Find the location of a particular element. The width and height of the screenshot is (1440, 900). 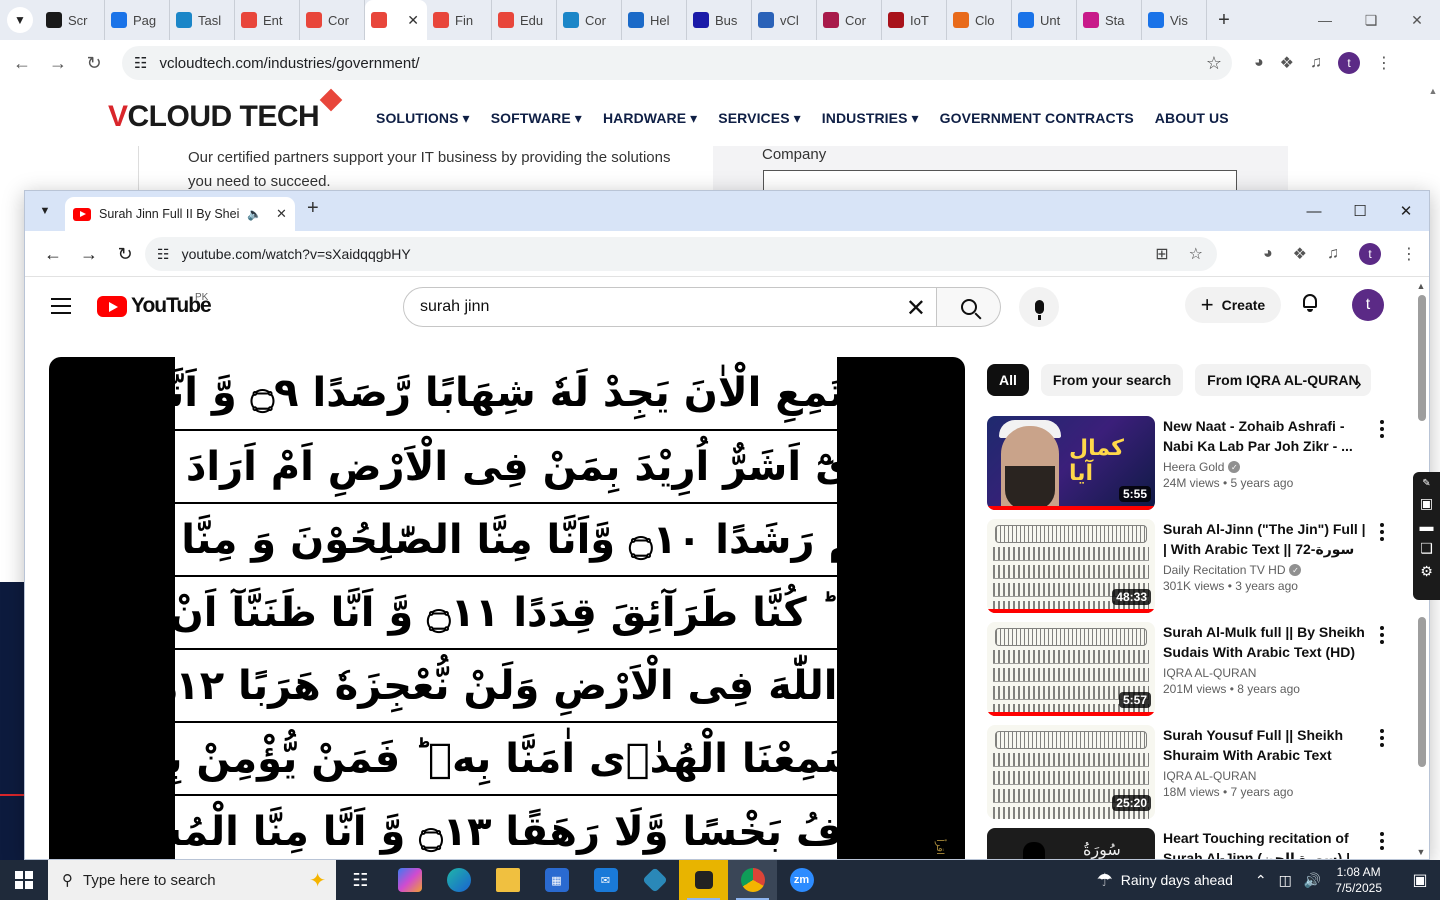

network-icon: ◫ is located at coordinates (1285, 880).